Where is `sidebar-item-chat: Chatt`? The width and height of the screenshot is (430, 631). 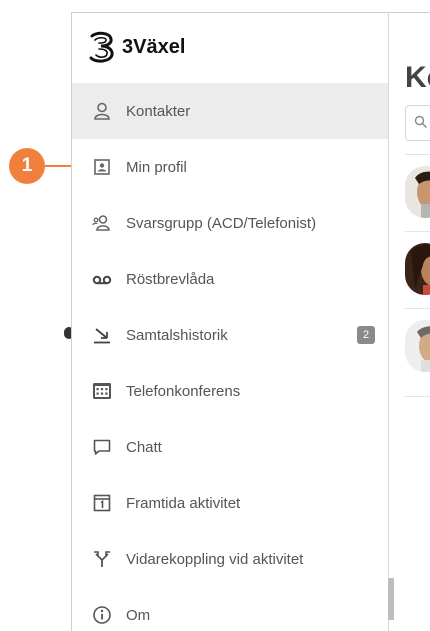 sidebar-item-chat: Chatt is located at coordinates (230, 447).